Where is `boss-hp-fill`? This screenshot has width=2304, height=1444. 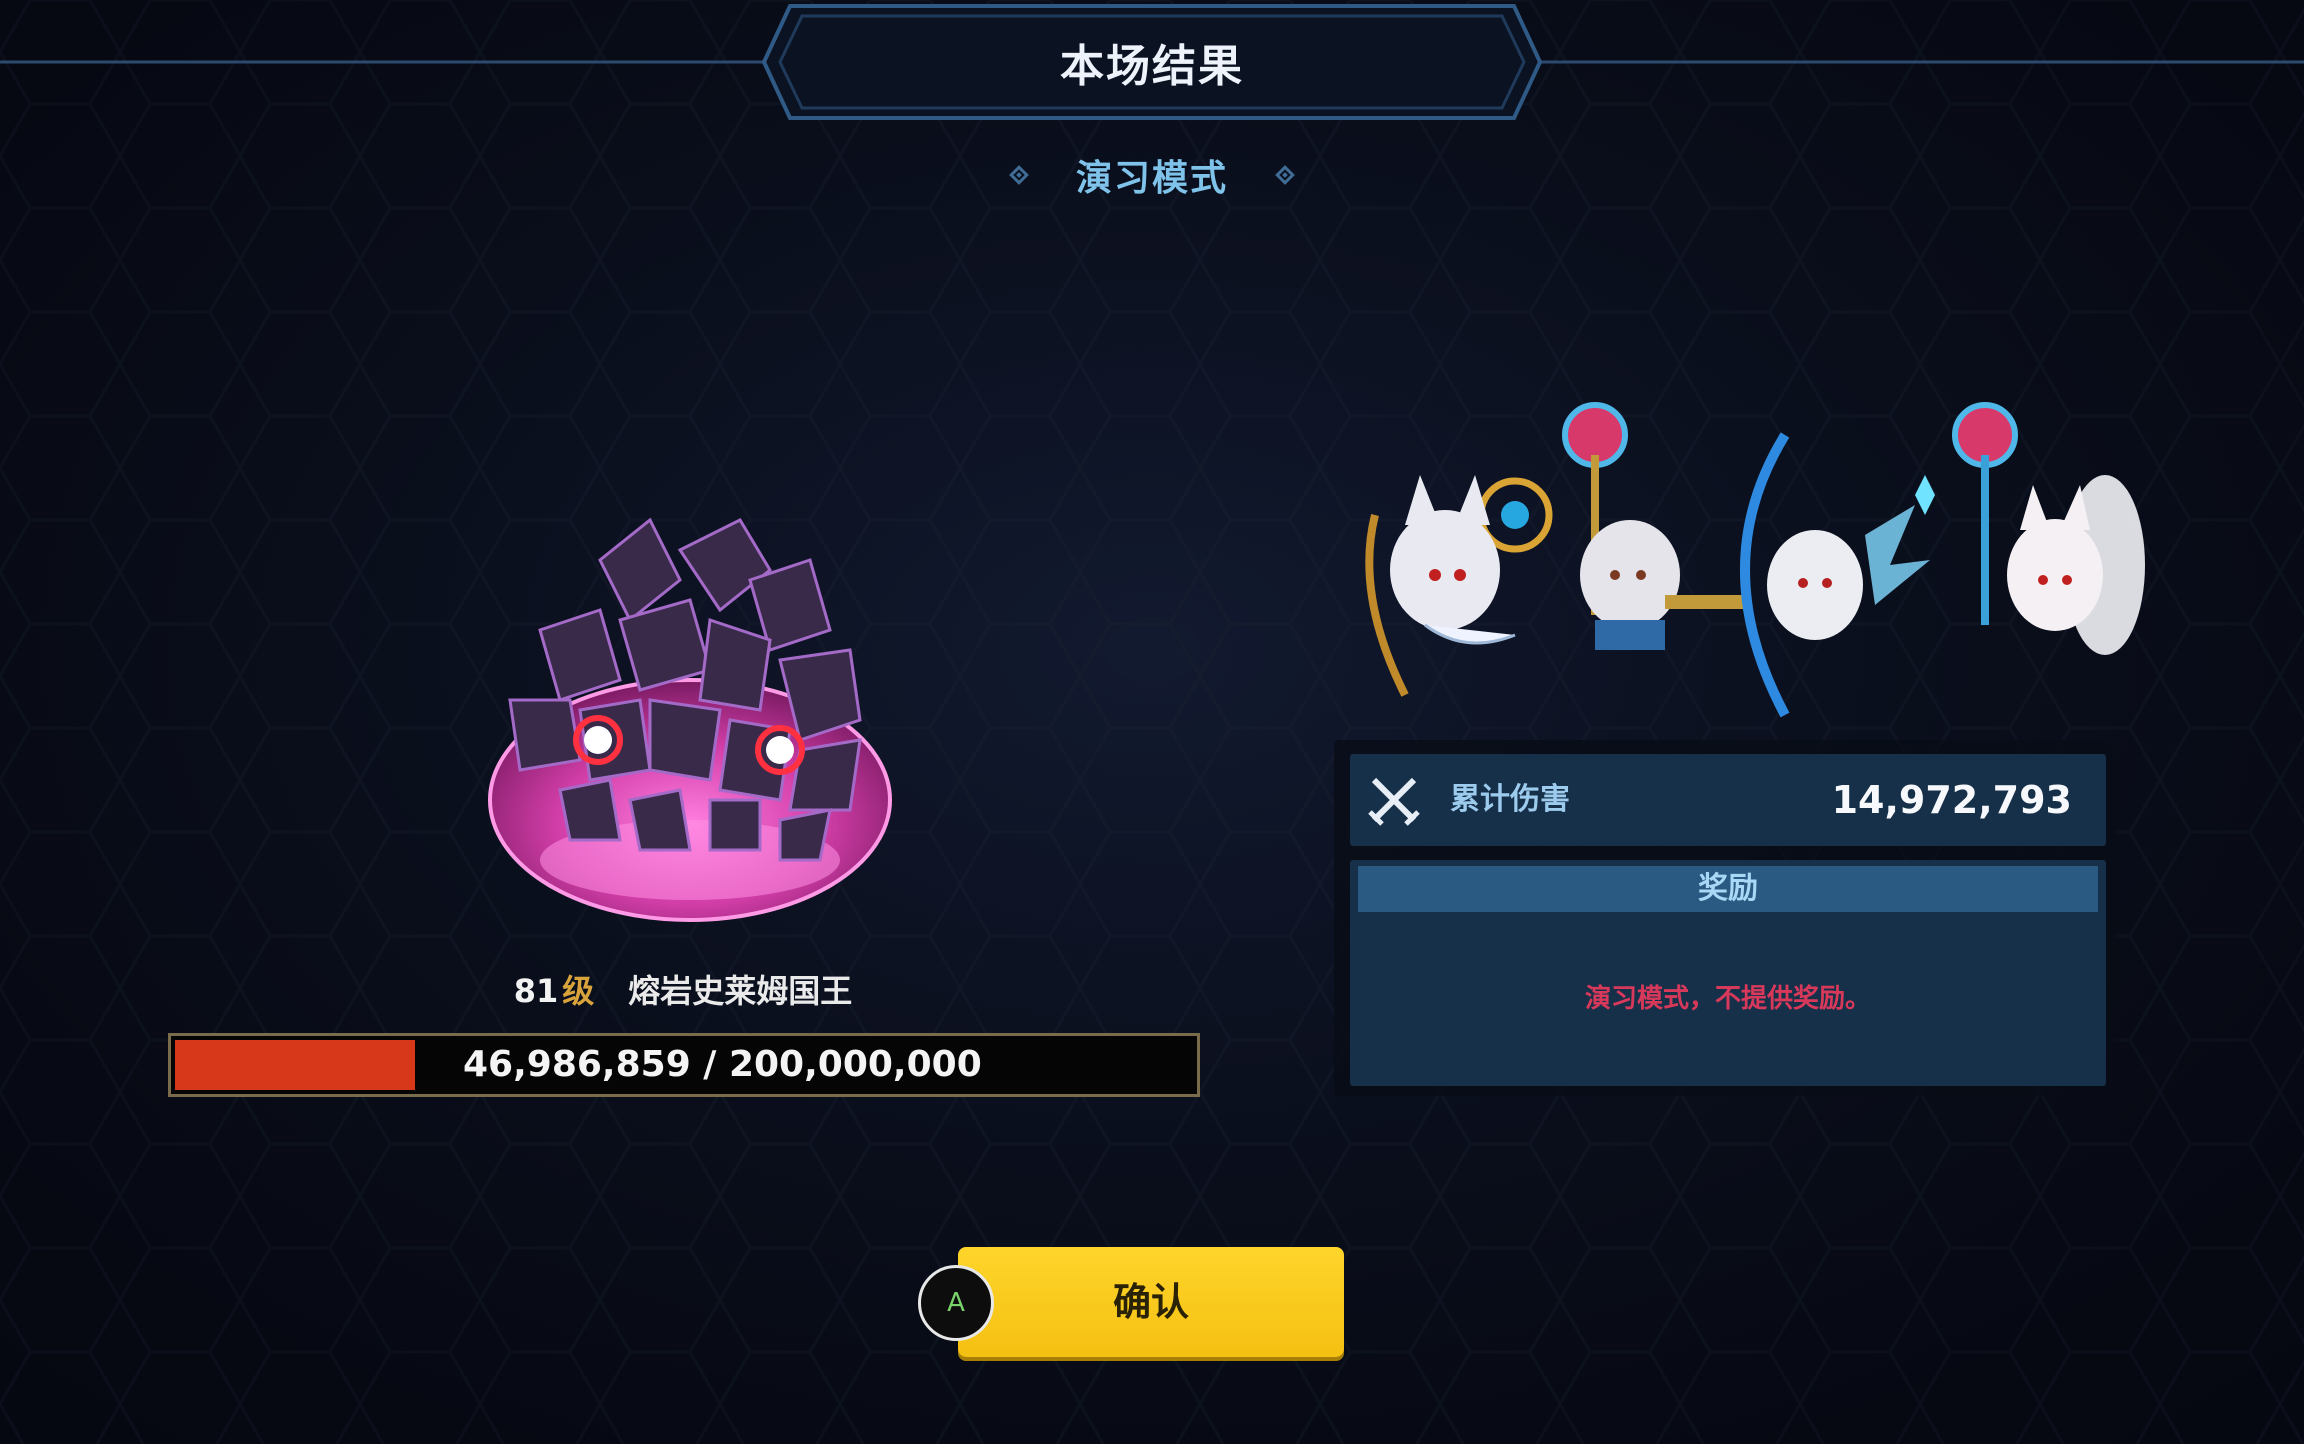 boss-hp-fill is located at coordinates (295, 1065).